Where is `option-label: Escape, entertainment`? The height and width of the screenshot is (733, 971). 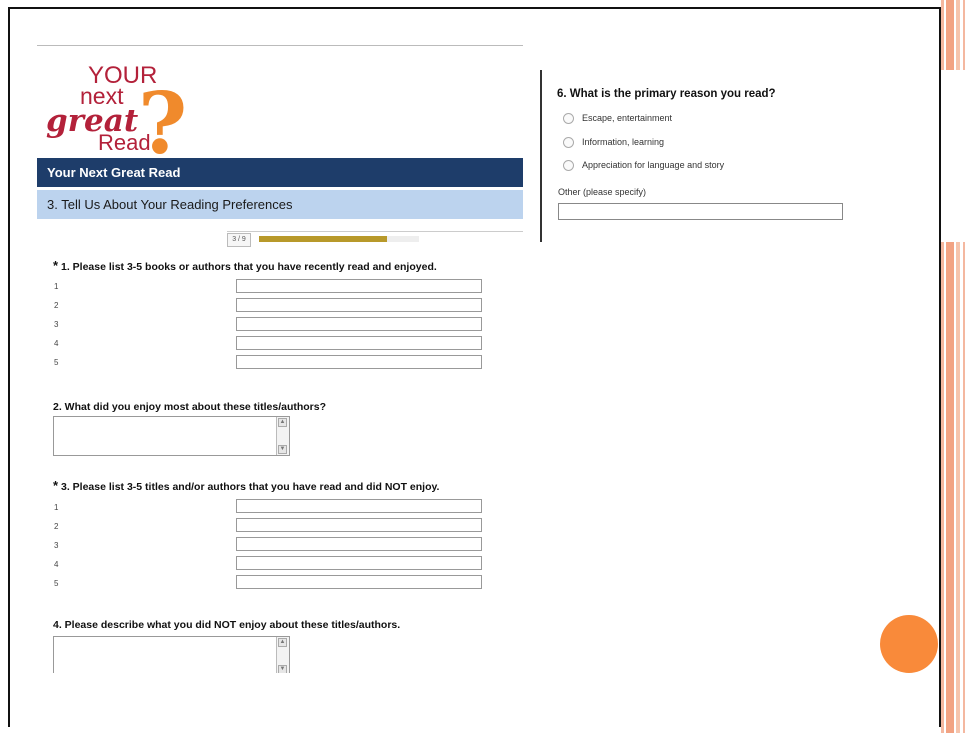
option-label: Escape, entertainment is located at coordinates (627, 118).